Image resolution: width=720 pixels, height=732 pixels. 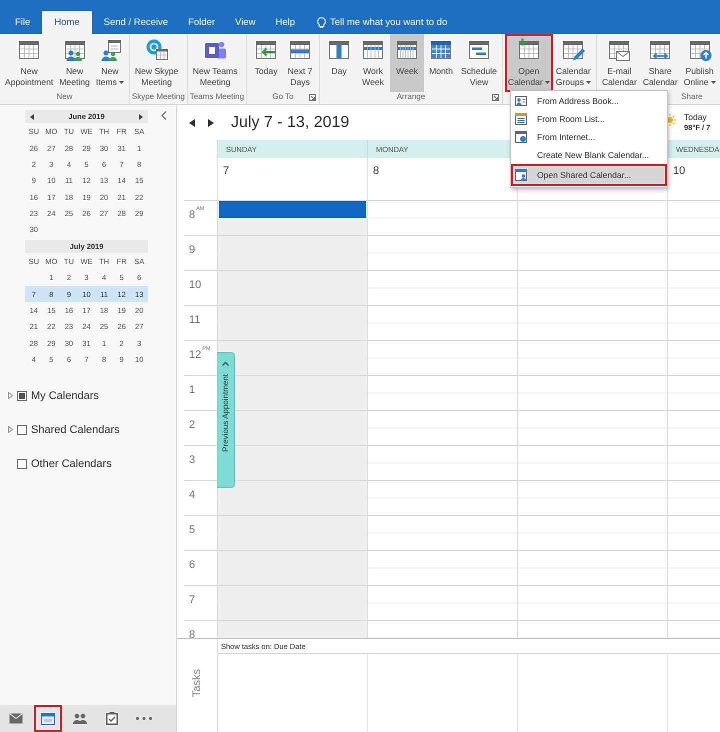 I want to click on calendar-bars-icon, so click(x=478, y=50).